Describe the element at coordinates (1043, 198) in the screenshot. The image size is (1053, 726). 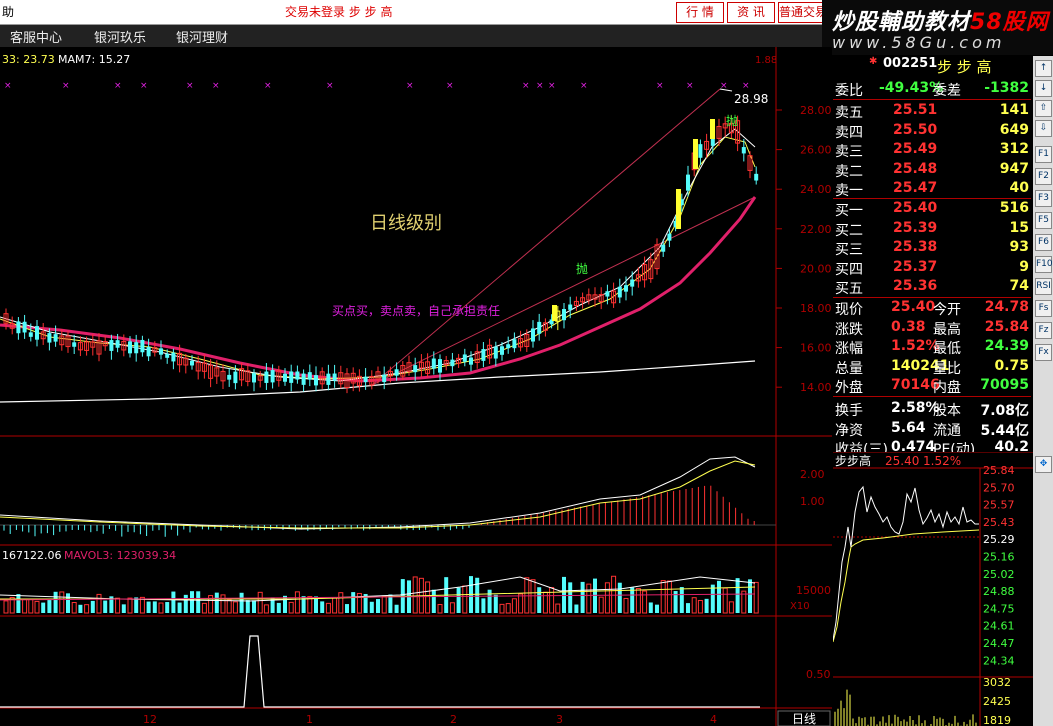
I see `toolbar-button: F3` at that location.